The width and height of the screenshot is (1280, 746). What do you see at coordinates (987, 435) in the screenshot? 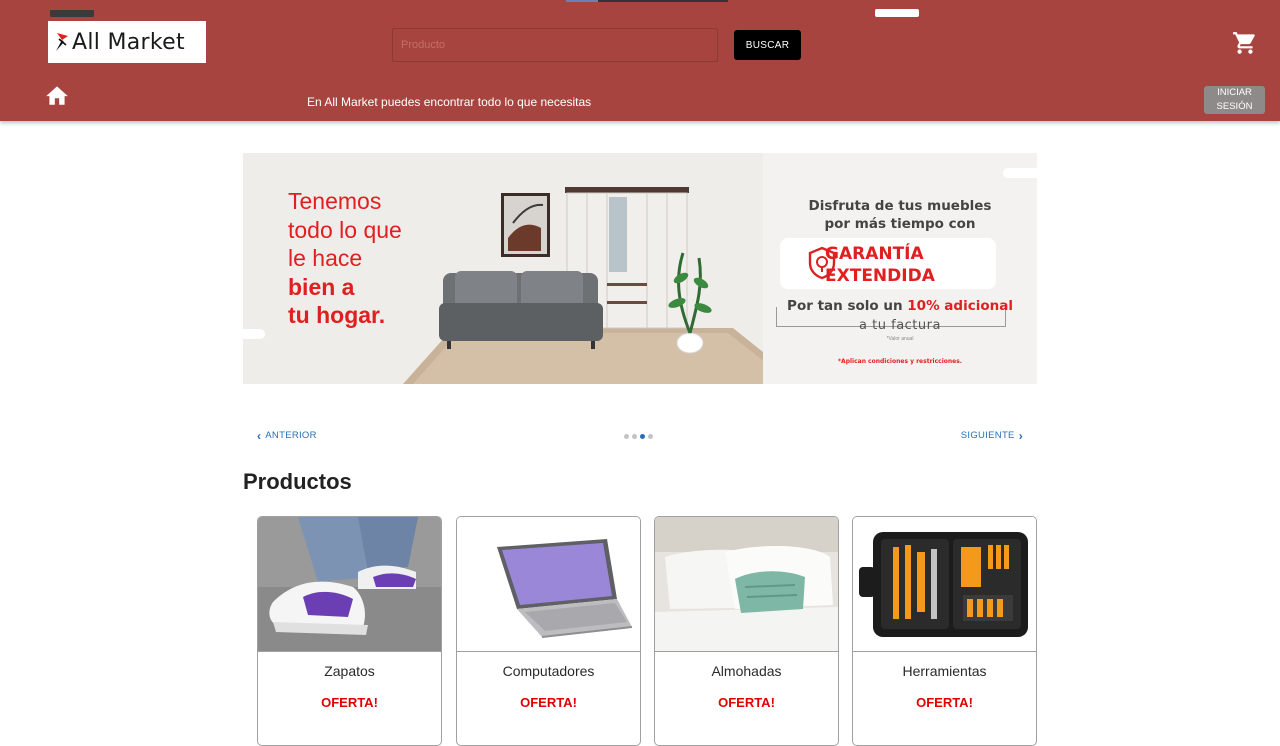
I see `carousel-next-label: SIGUIENTE` at bounding box center [987, 435].